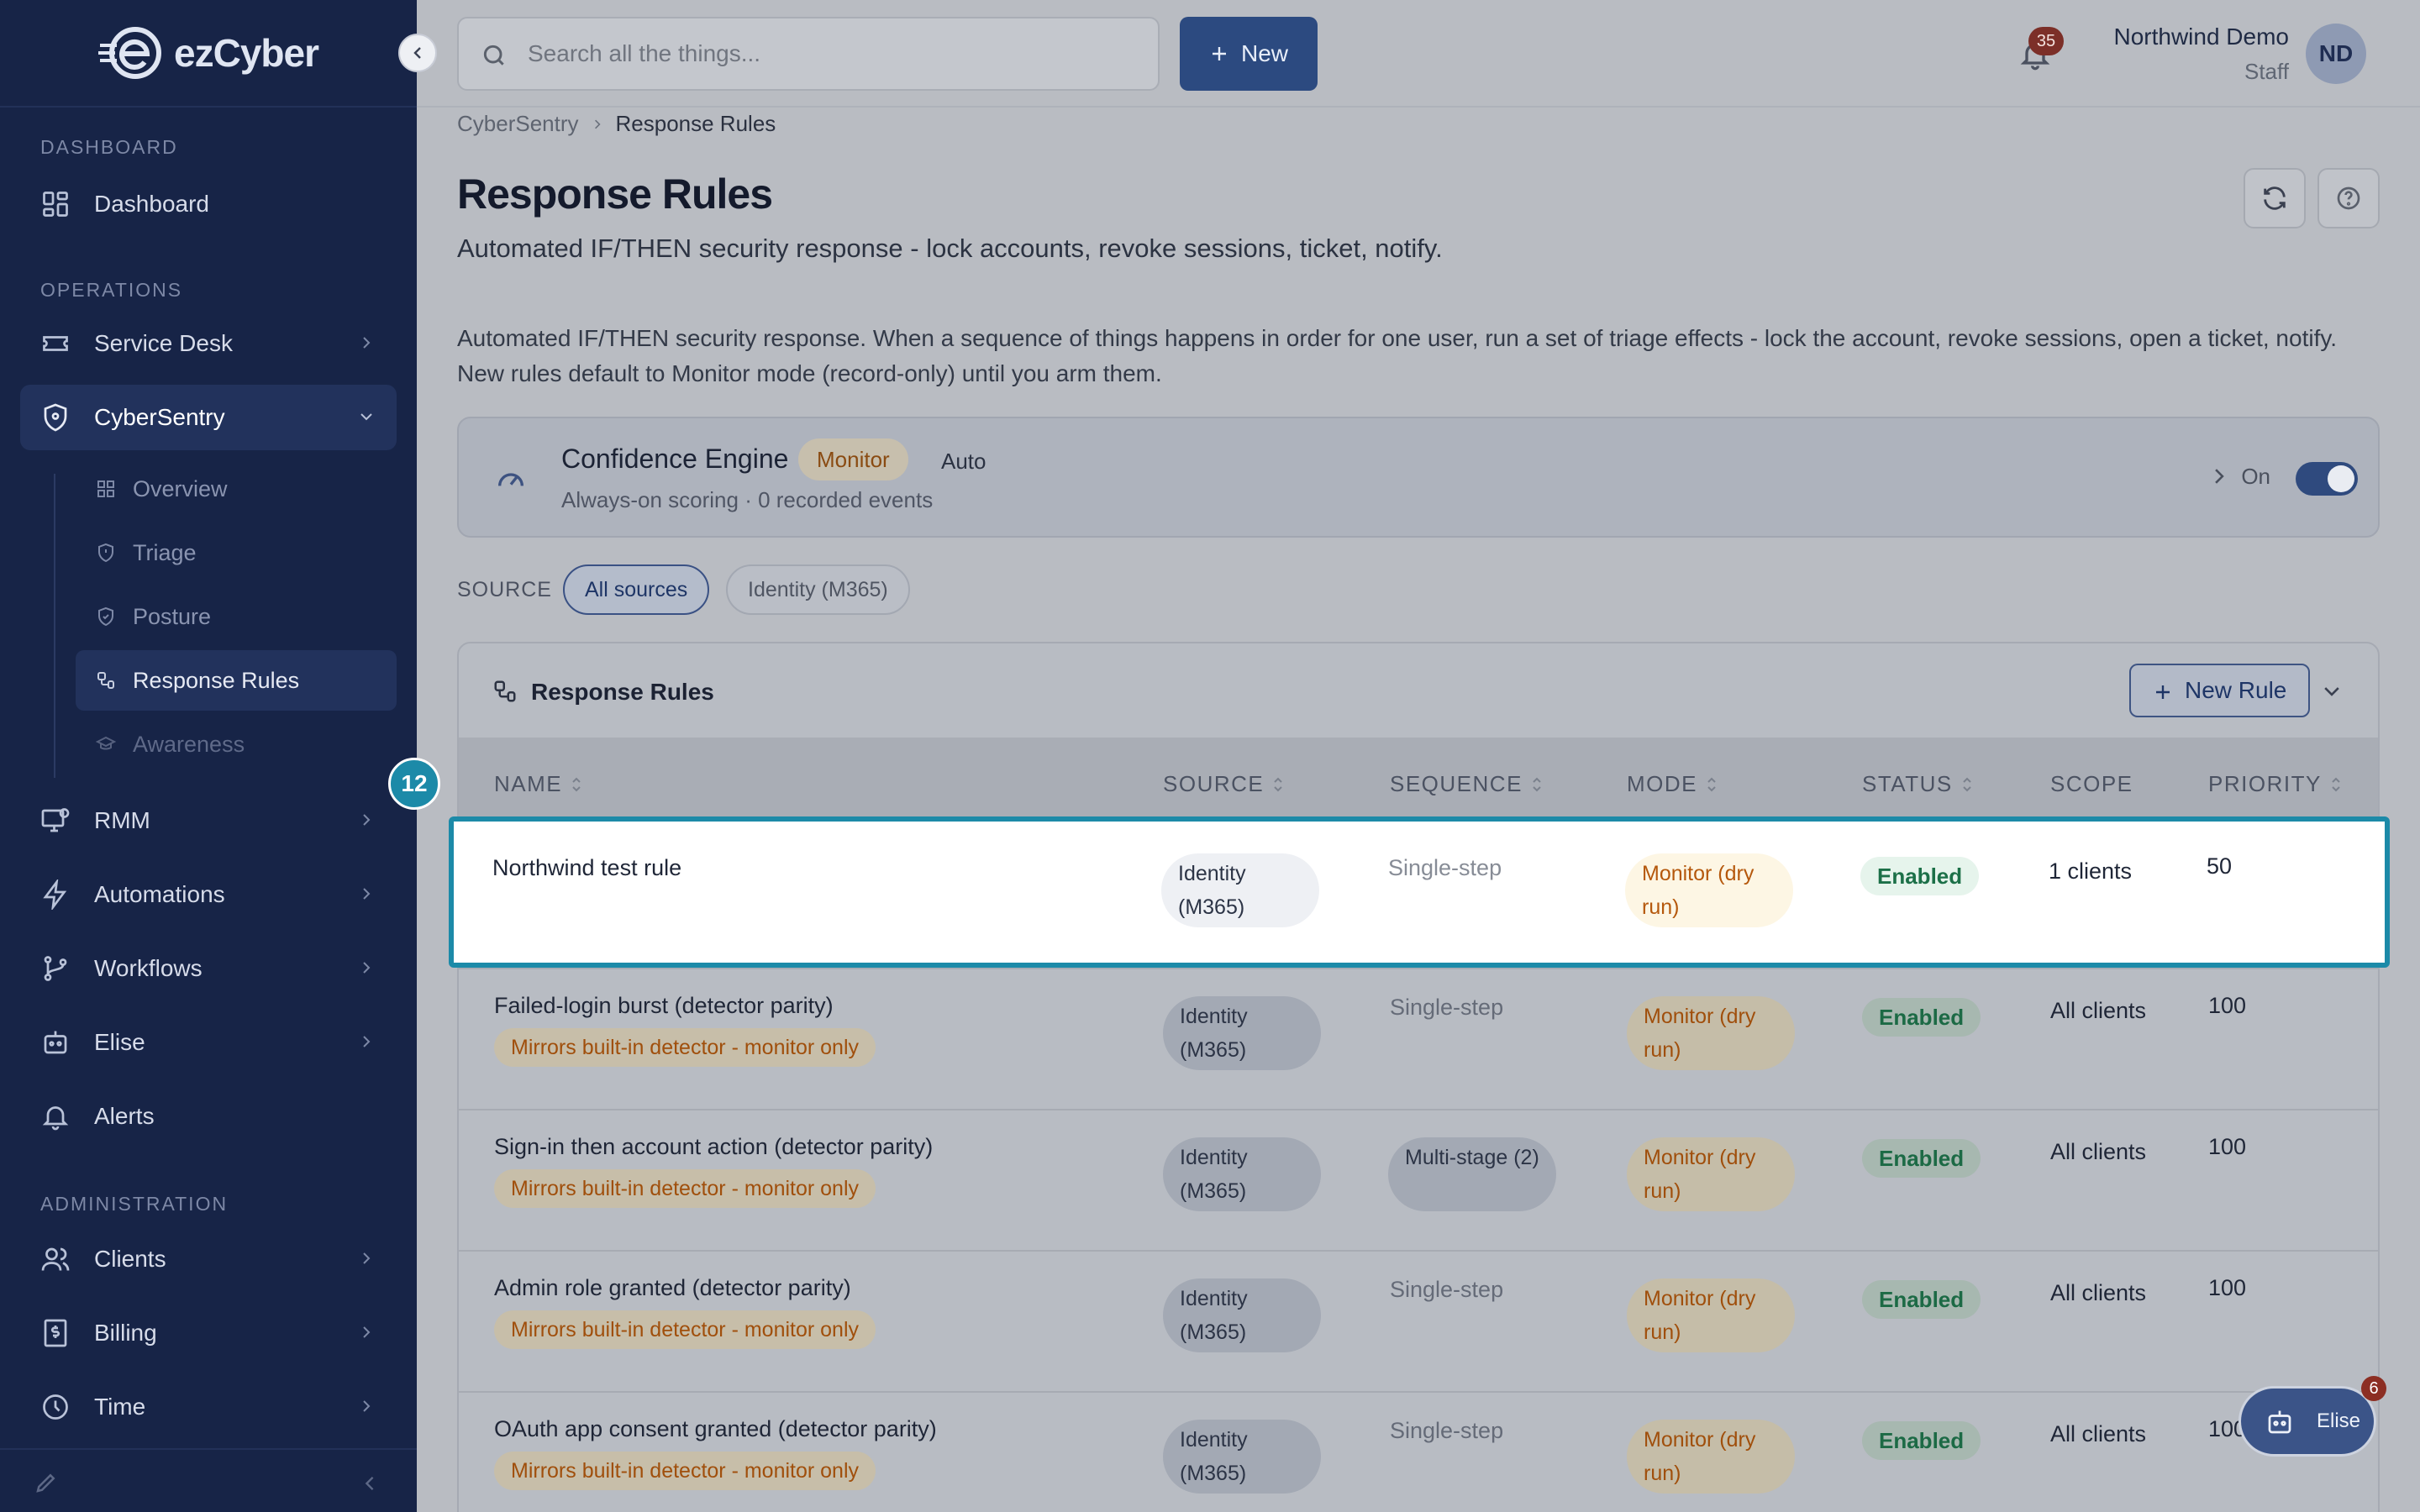  What do you see at coordinates (105, 488) in the screenshot?
I see `grid-icon` at bounding box center [105, 488].